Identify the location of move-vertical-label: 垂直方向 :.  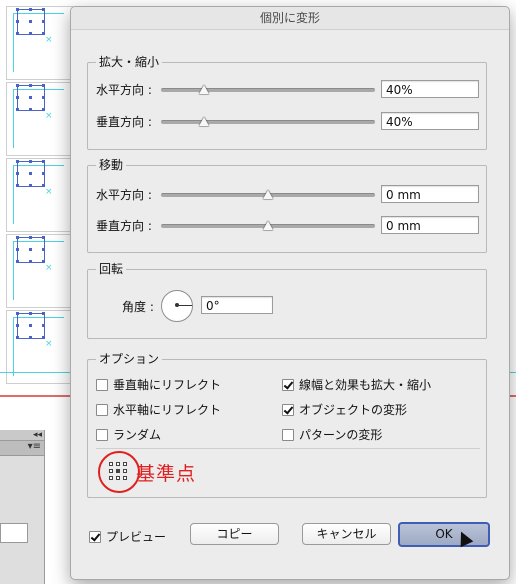
(124, 226).